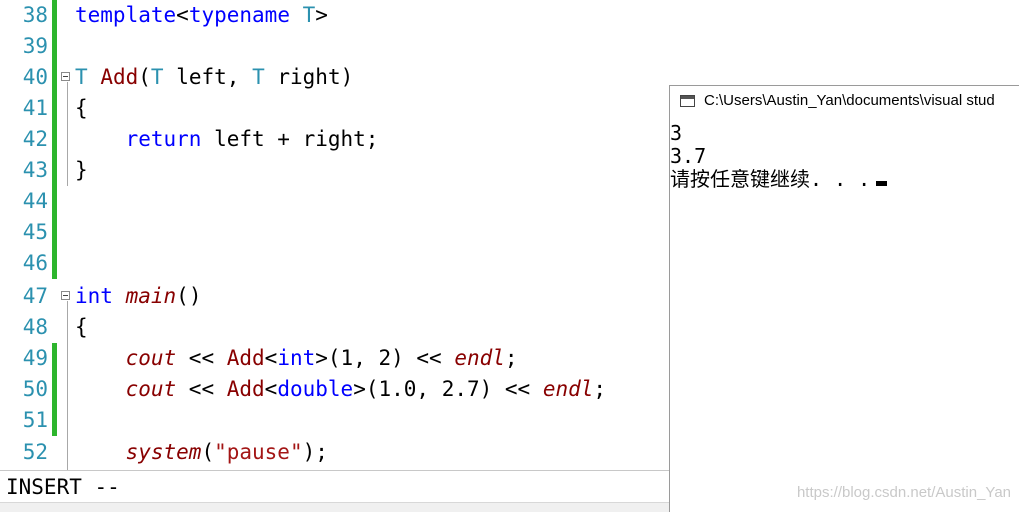  Describe the element at coordinates (509, 46) in the screenshot. I see `code-line: 39` at that location.